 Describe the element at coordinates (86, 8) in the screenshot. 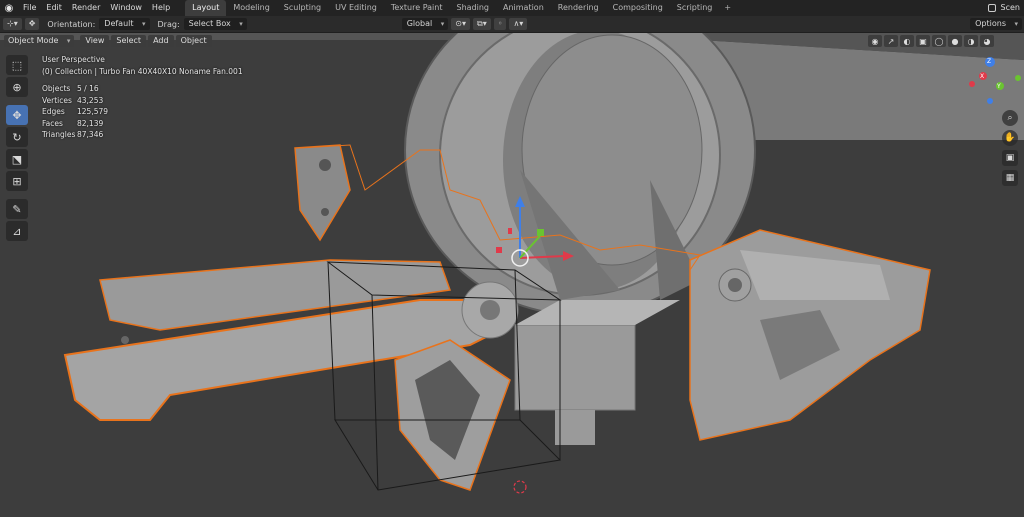

I see `menu-render: Render` at that location.